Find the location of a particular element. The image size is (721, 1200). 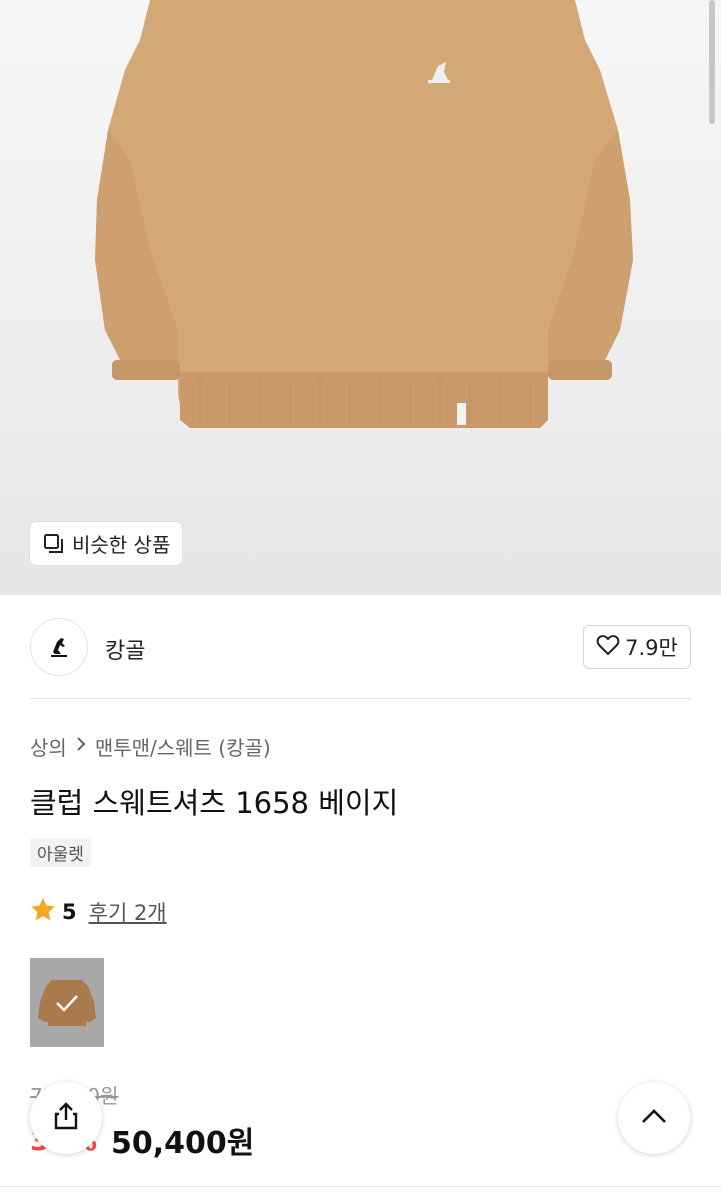

color-option-thumbnail is located at coordinates (67, 1002).